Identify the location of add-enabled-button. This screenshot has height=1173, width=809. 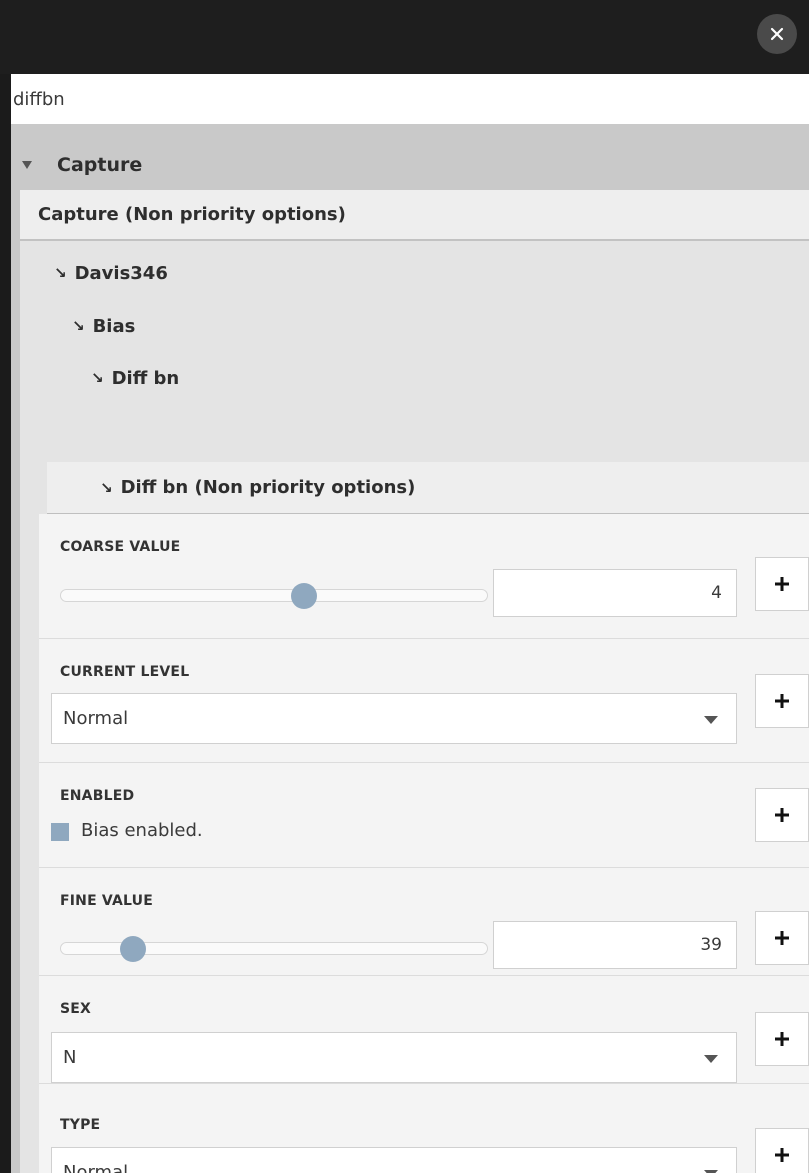
(782, 815).